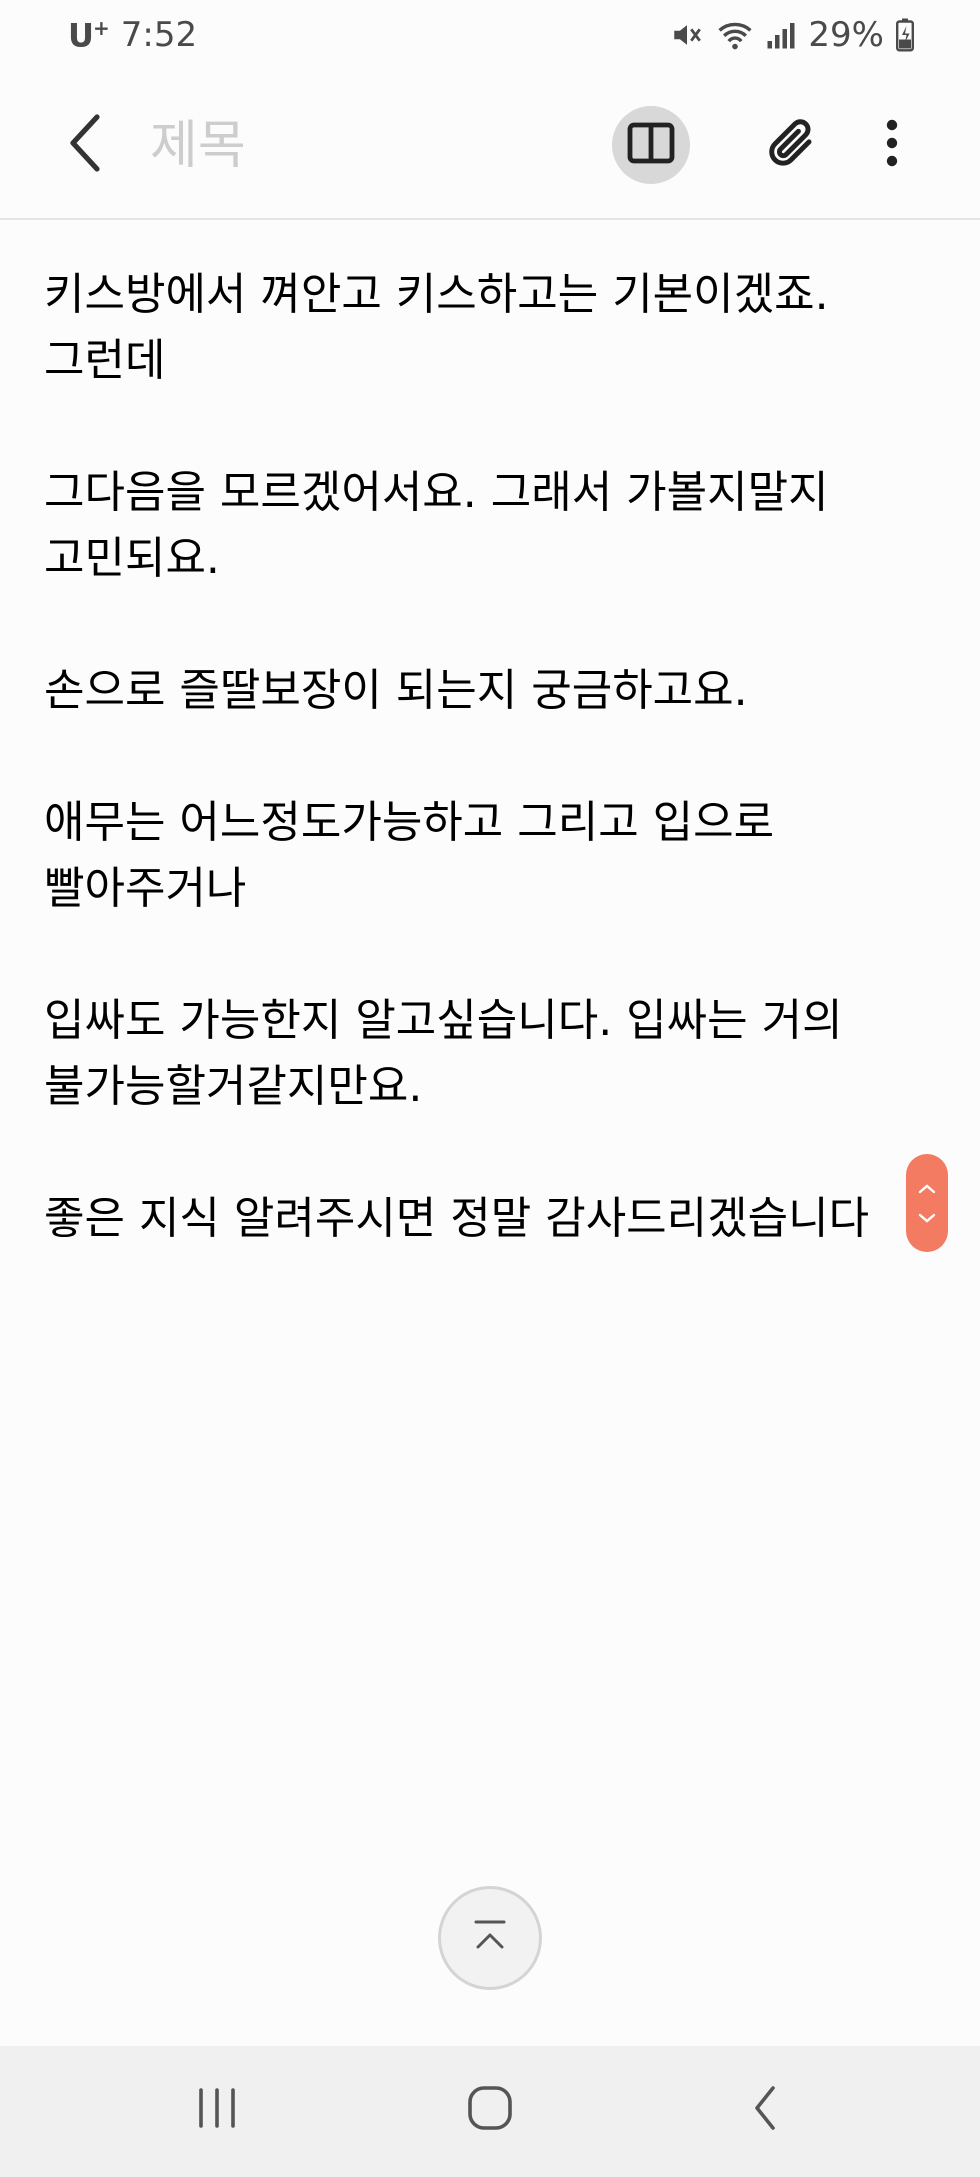  I want to click on attach-button, so click(791, 145).